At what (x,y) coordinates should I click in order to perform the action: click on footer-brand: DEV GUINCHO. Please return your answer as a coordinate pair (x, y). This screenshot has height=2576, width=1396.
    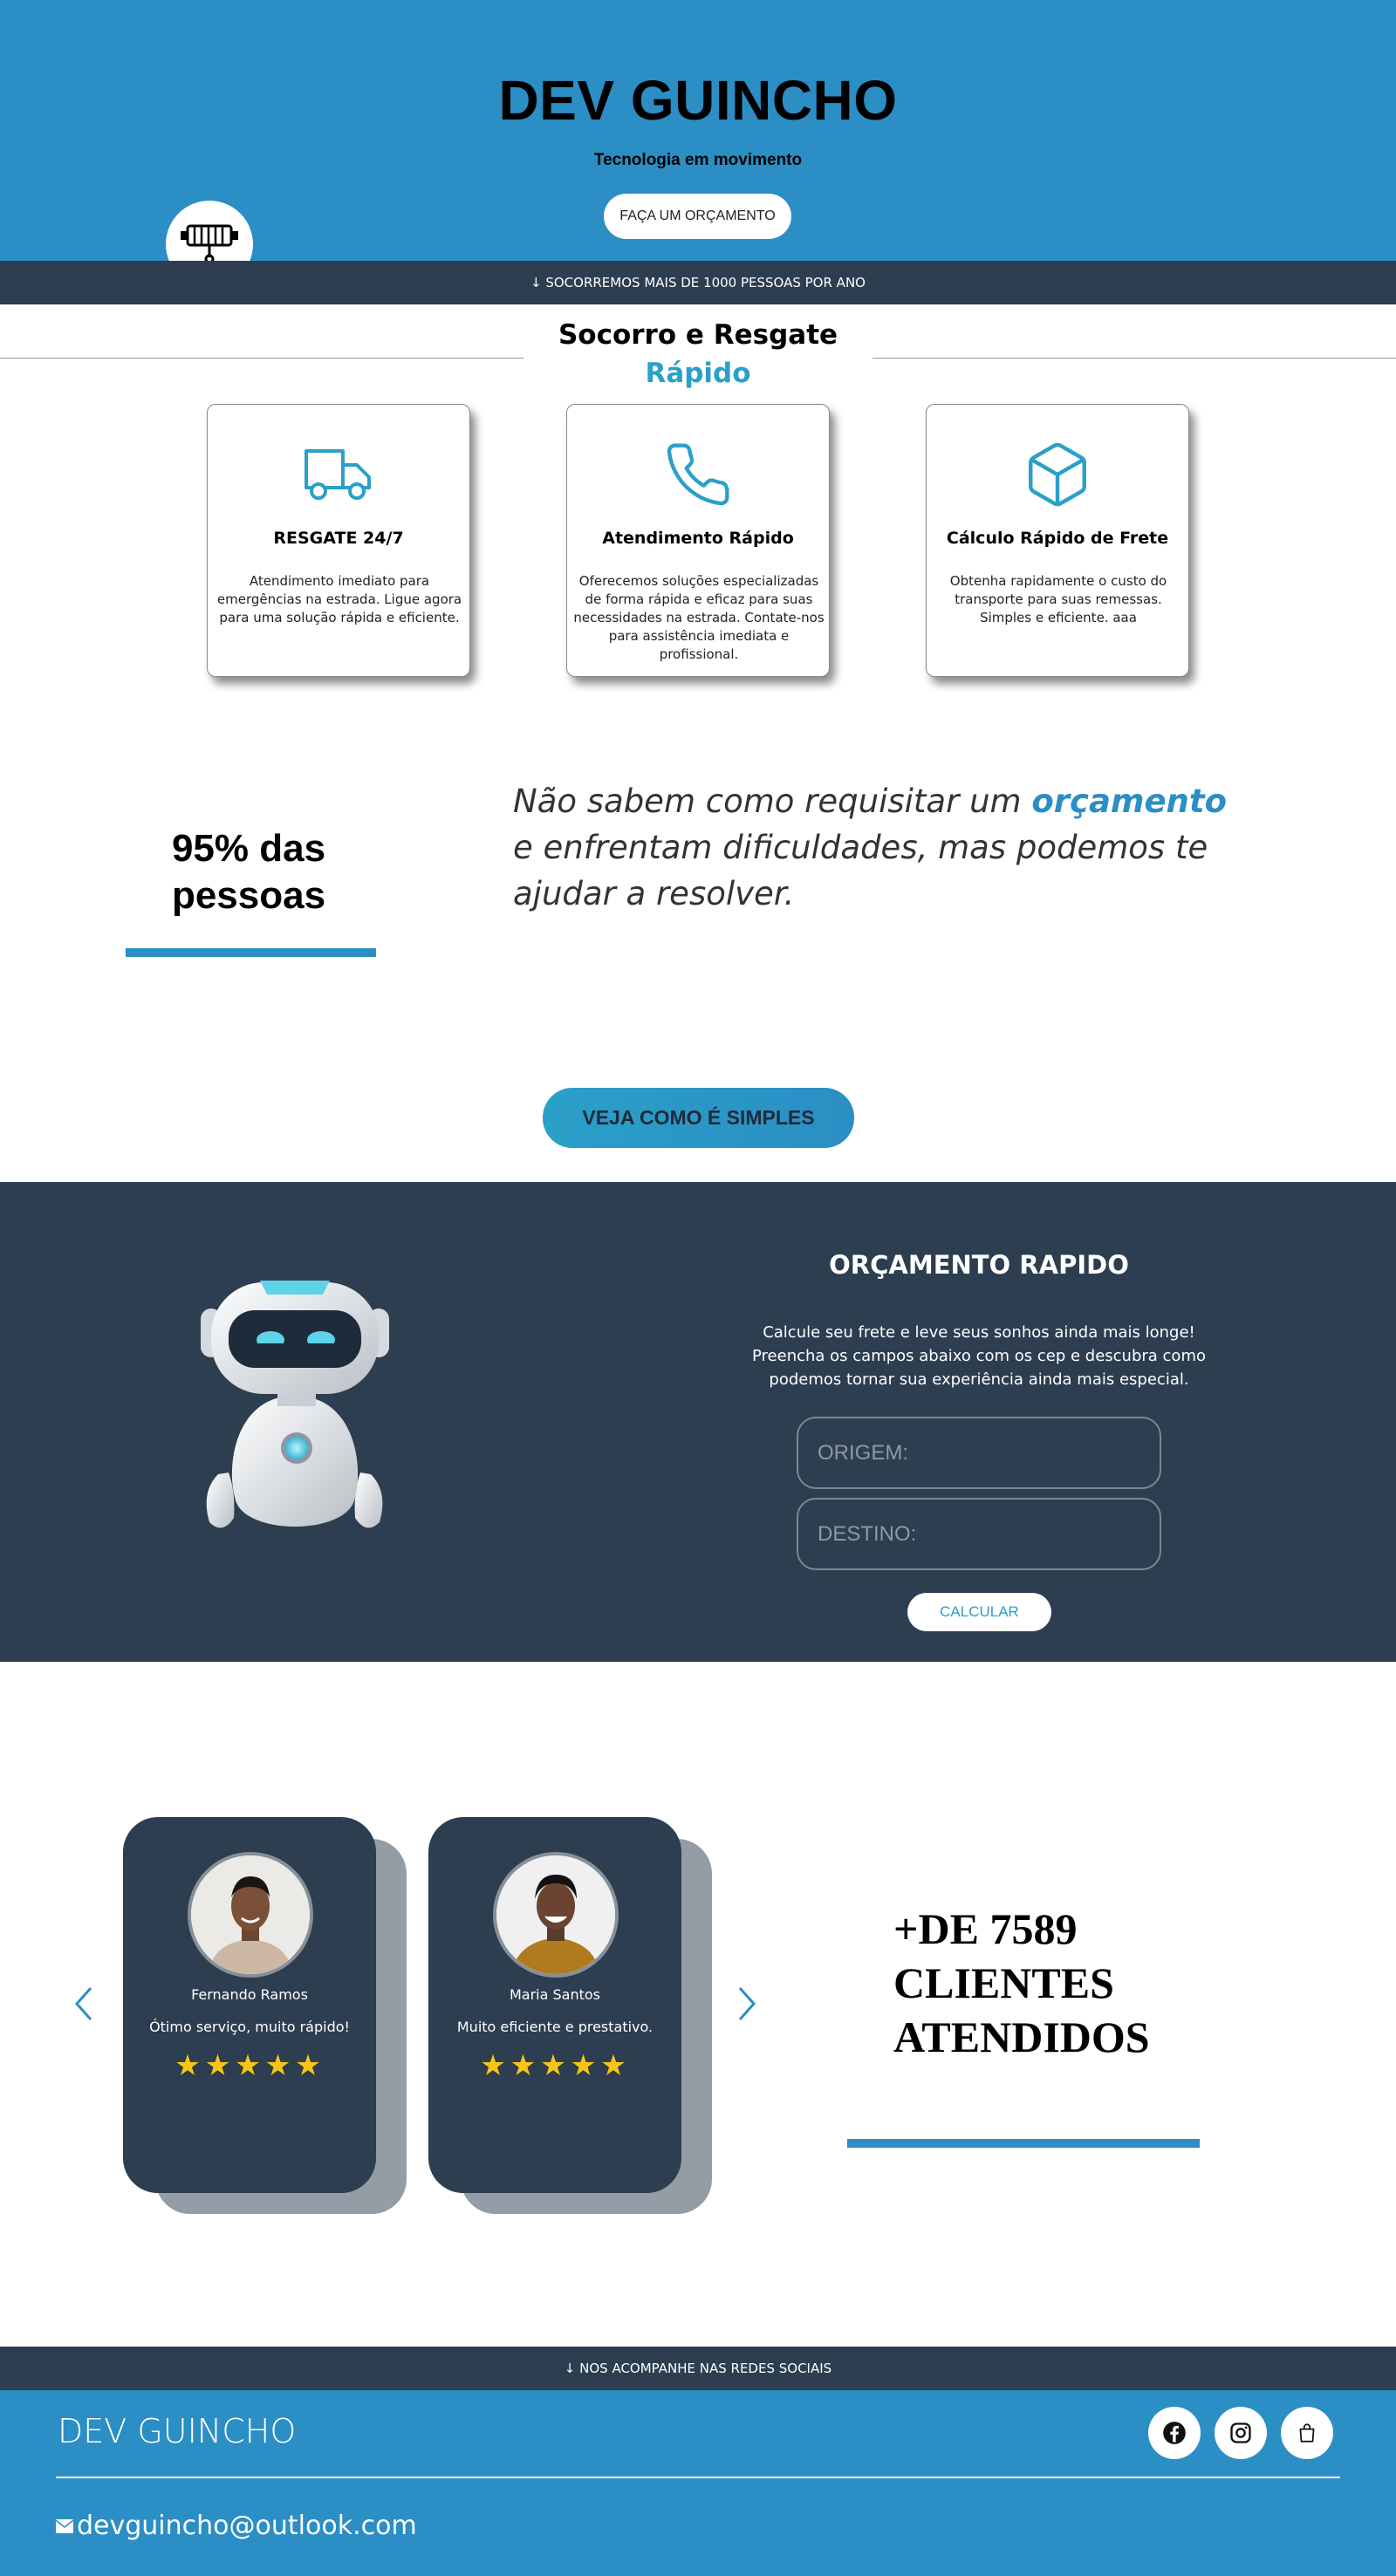
    Looking at the image, I should click on (177, 2431).